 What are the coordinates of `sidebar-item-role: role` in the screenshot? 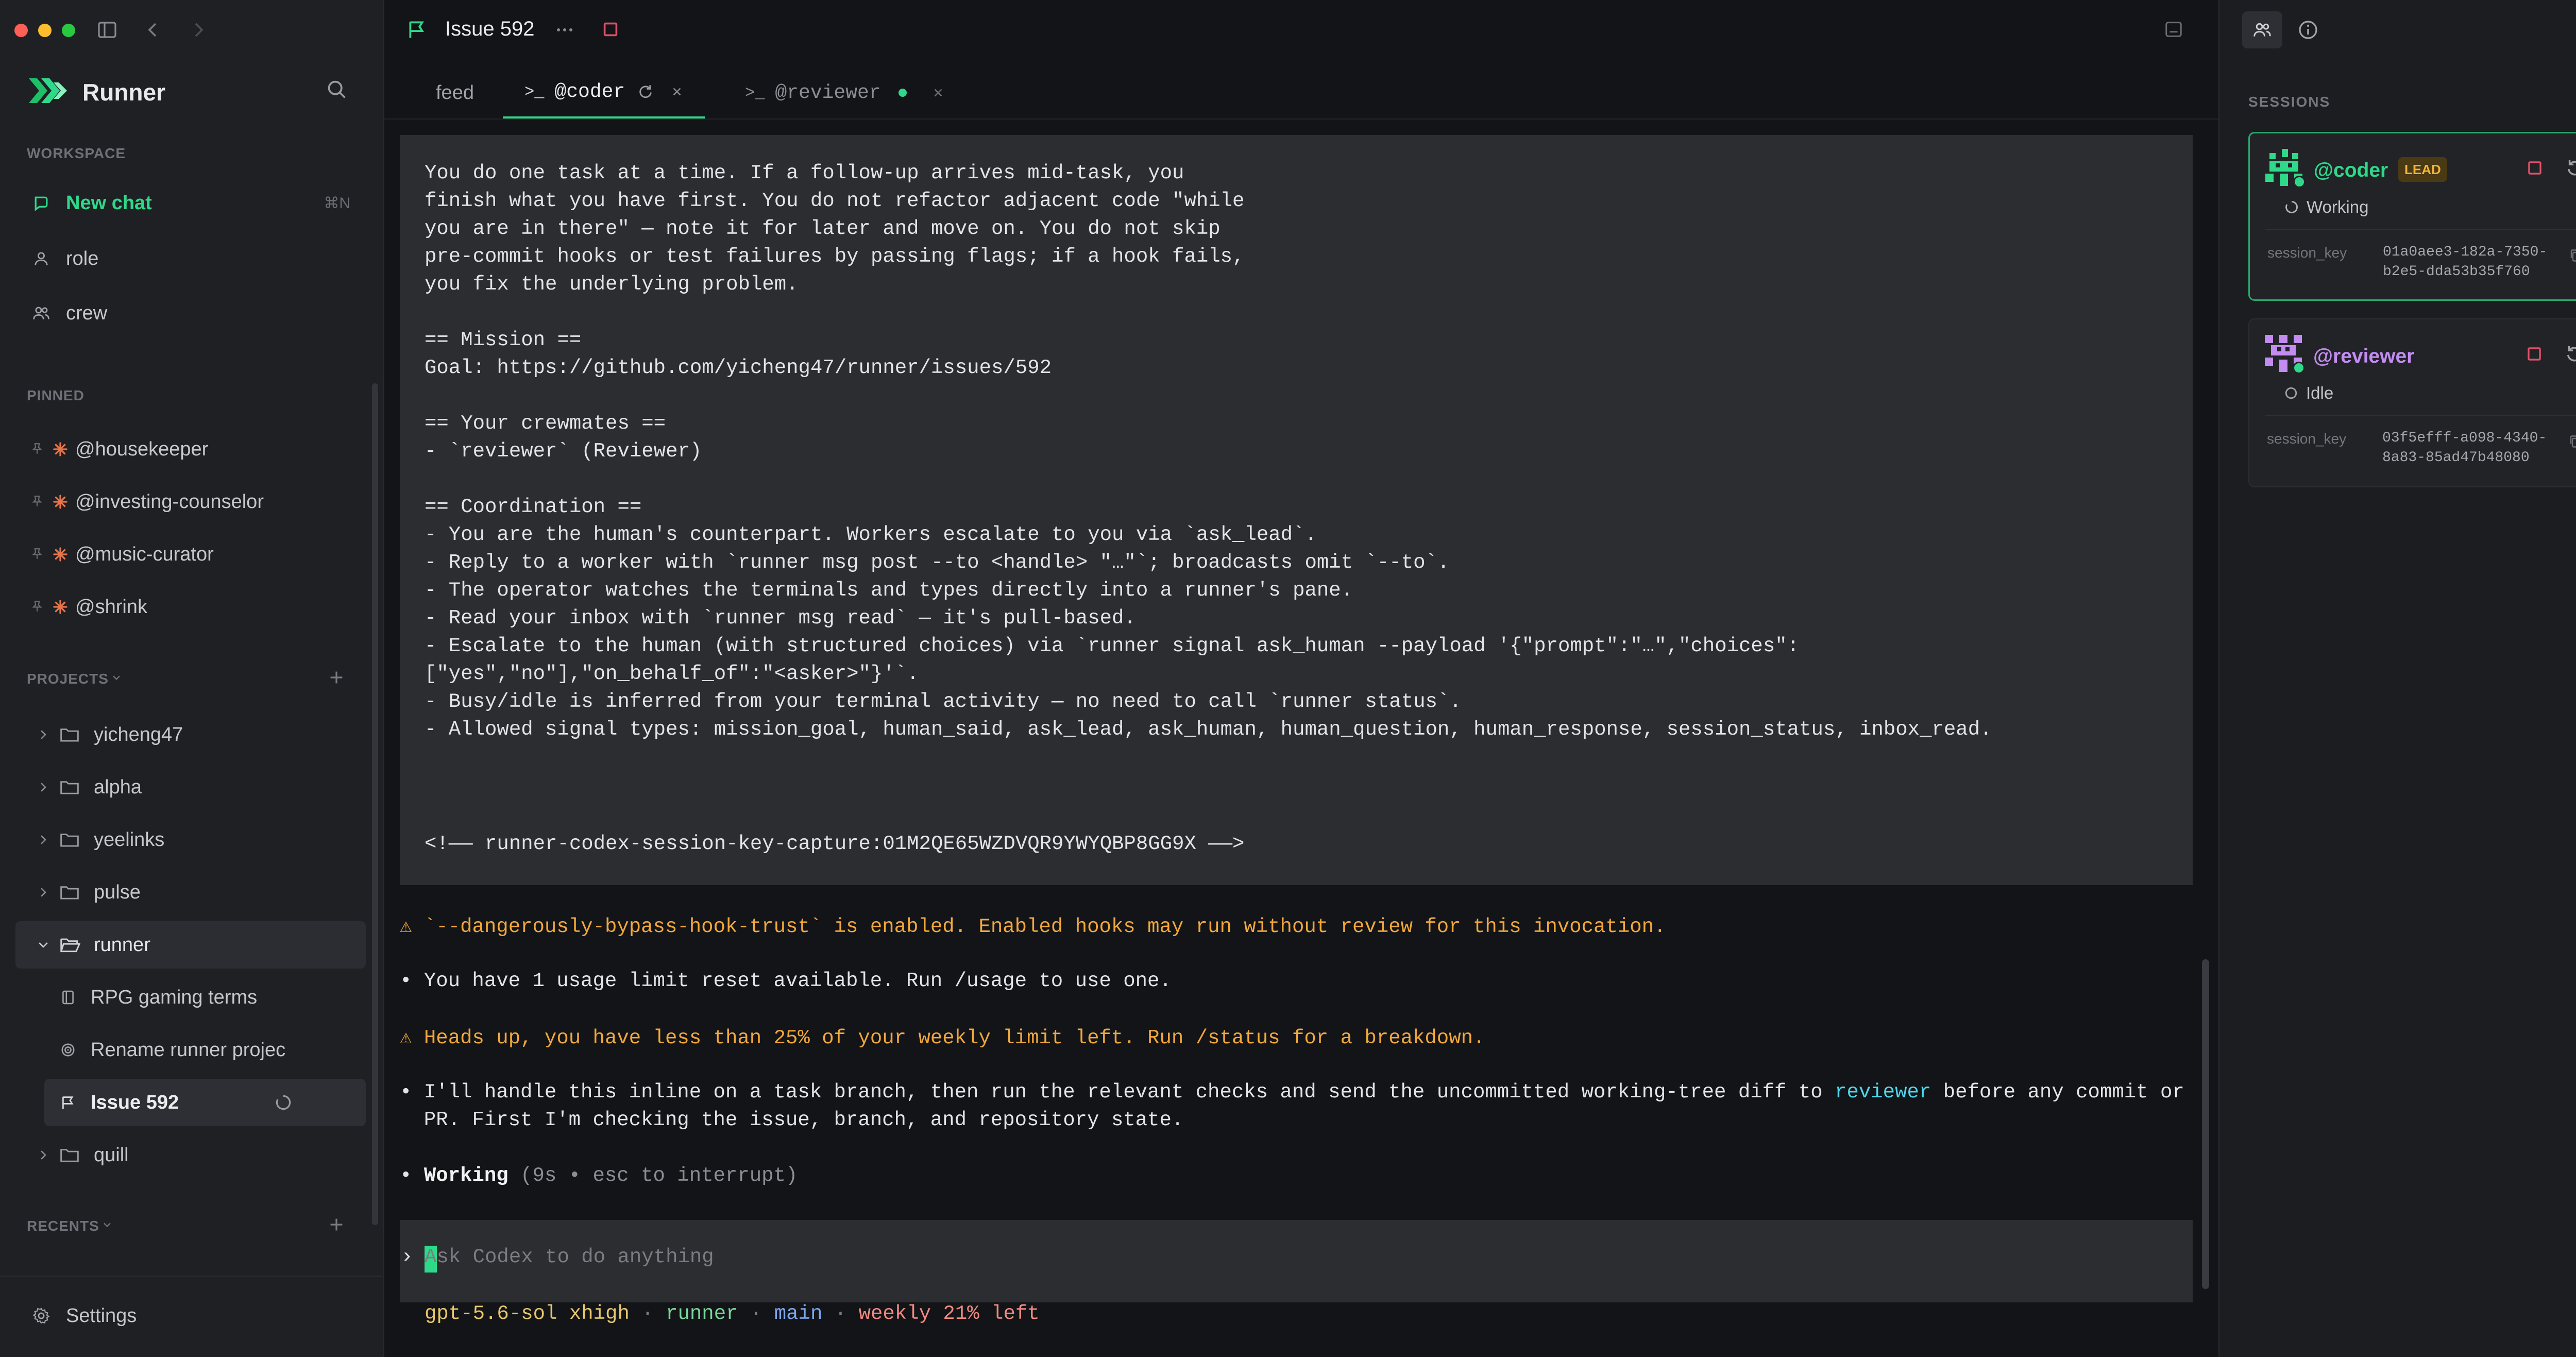 It's located at (190, 258).